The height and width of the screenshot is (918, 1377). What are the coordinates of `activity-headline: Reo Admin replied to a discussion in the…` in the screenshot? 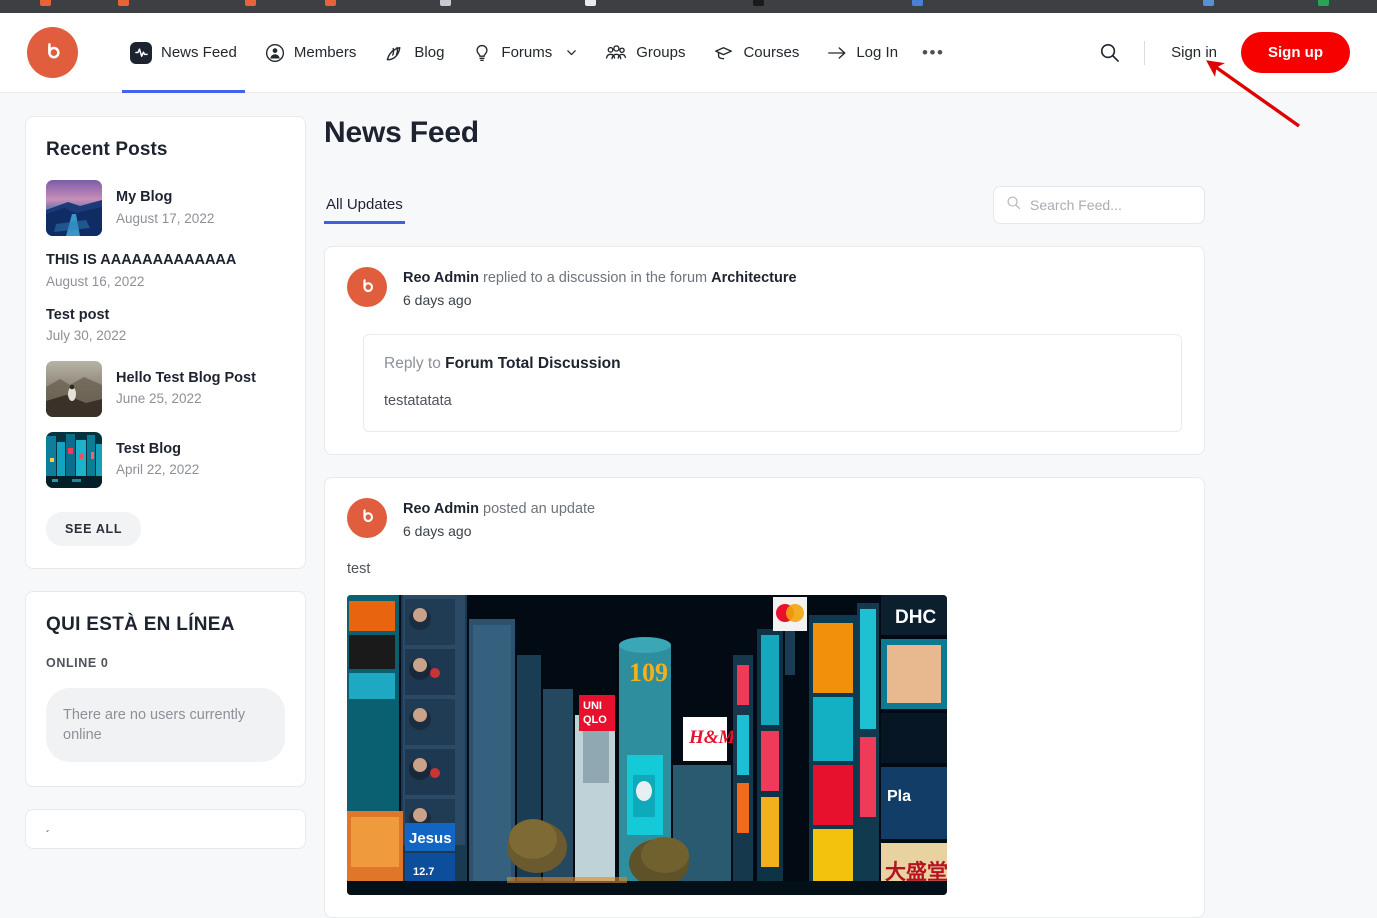 It's located at (600, 279).